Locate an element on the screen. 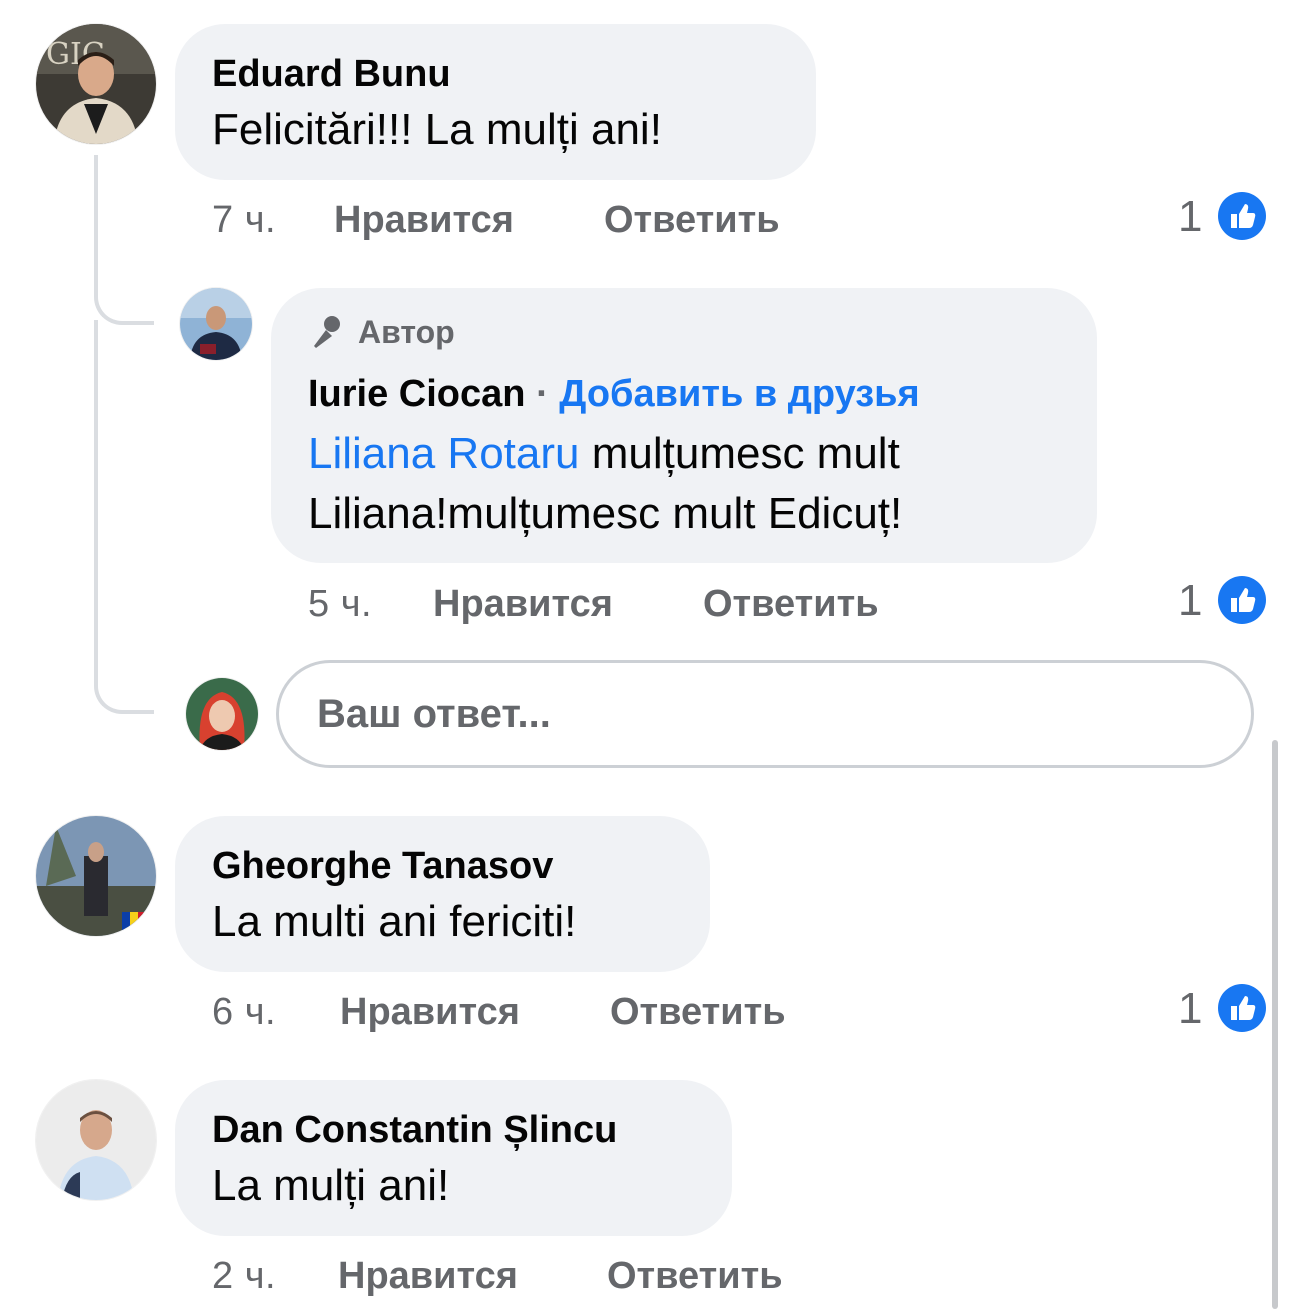 This screenshot has width=1290, height=1309. comment-timestamp: 7 ч. is located at coordinates (244, 220).